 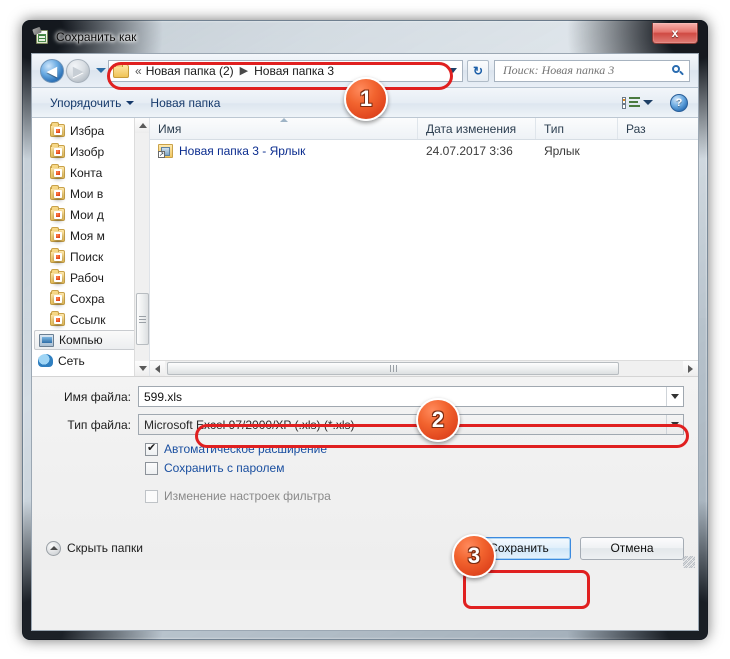 I want to click on folder-searches-icon, so click(x=57, y=255).